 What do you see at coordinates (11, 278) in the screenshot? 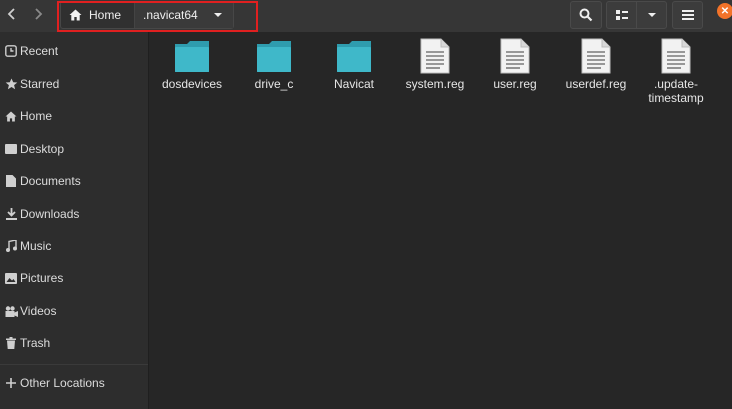
I see `picture-icon` at bounding box center [11, 278].